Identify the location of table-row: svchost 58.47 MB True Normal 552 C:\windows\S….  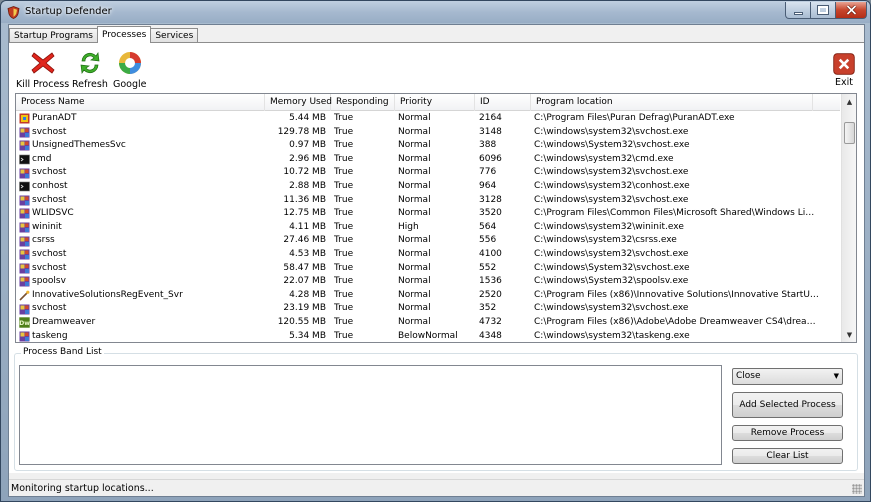
(428, 269).